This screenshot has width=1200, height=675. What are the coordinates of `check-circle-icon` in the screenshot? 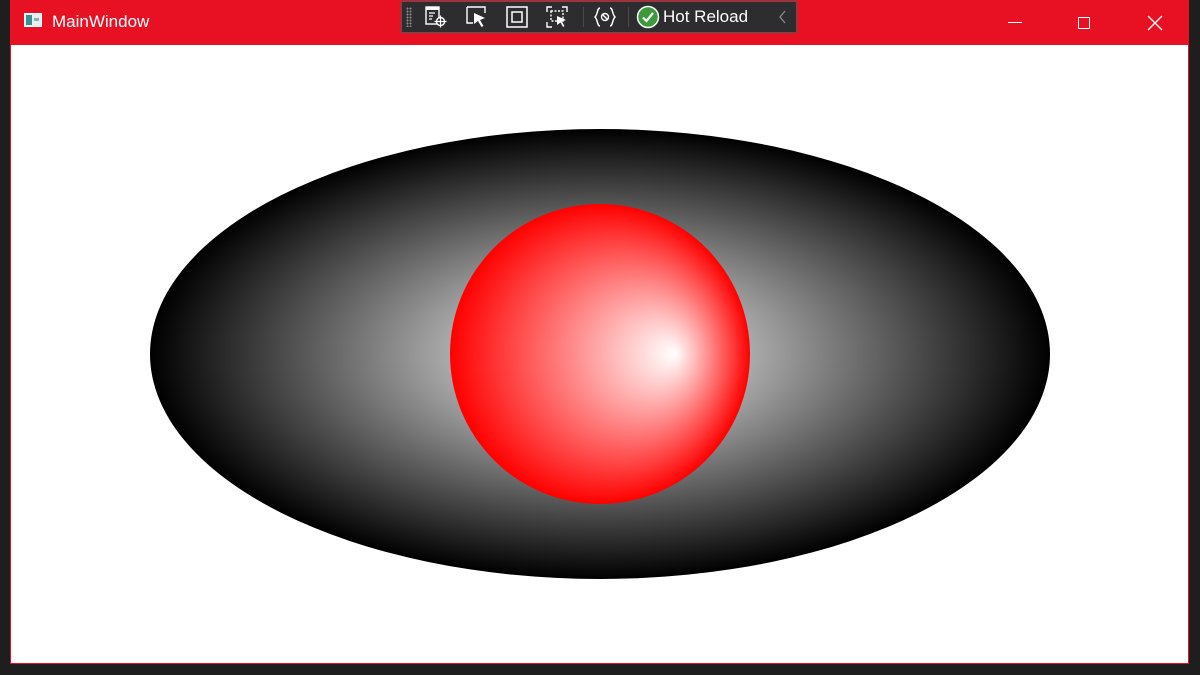 It's located at (648, 17).